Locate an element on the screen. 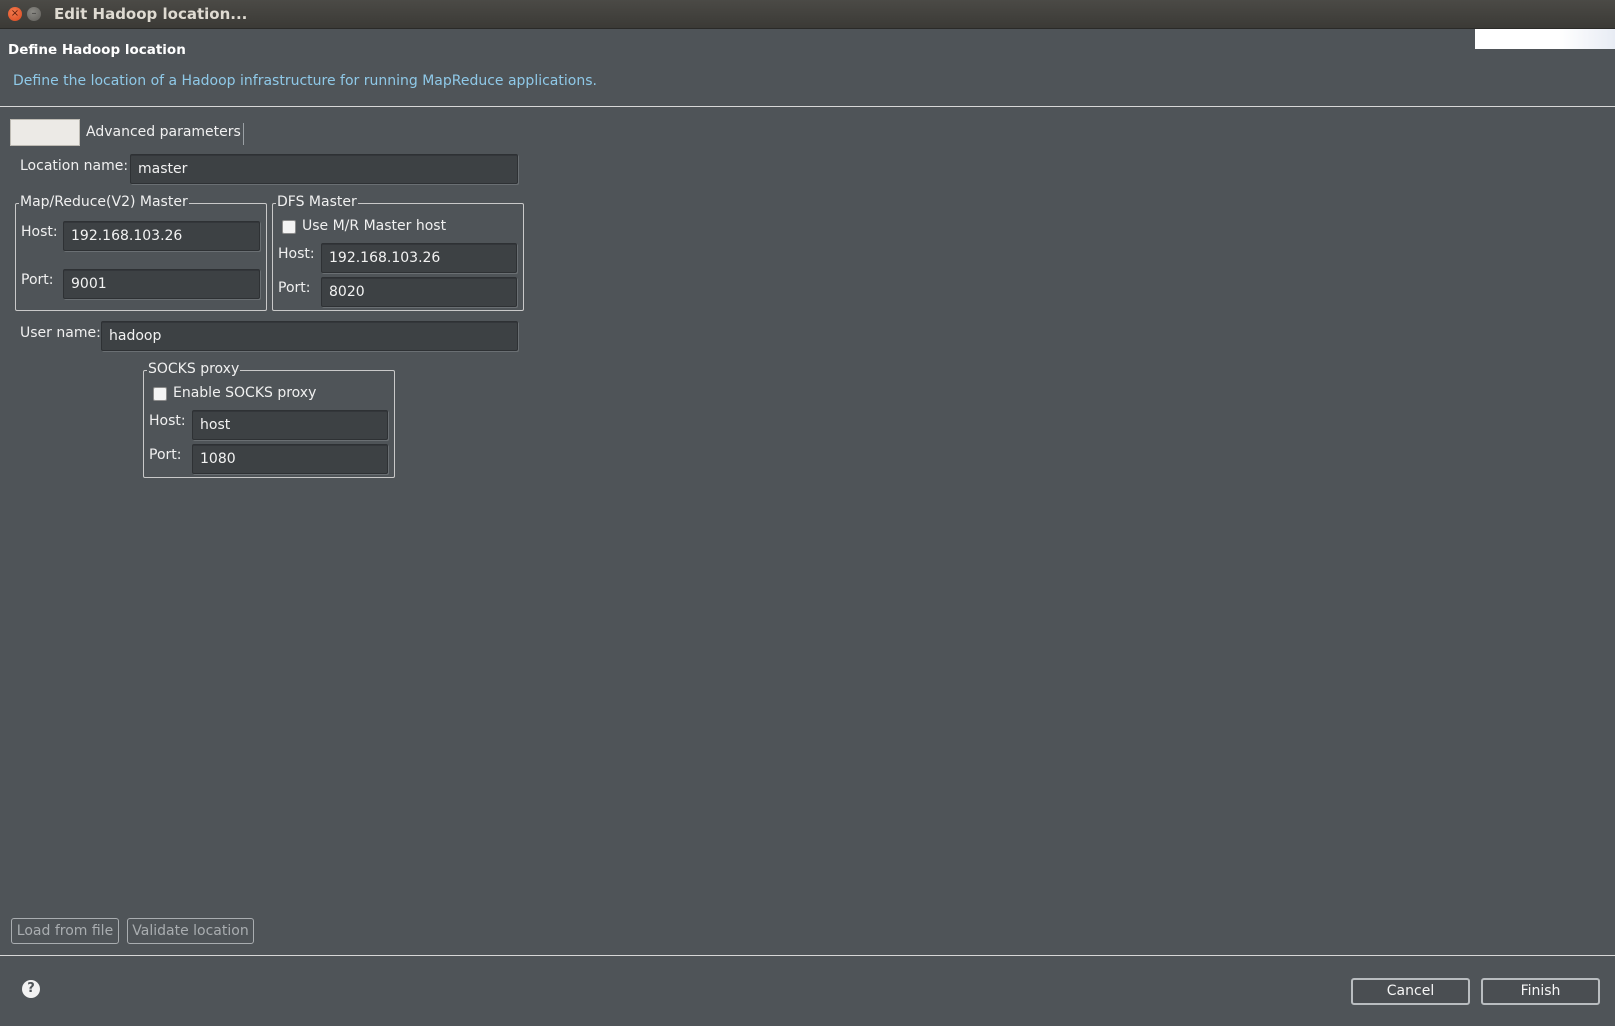 Image resolution: width=1615 pixels, height=1026 pixels. dfs-port-input is located at coordinates (419, 292).